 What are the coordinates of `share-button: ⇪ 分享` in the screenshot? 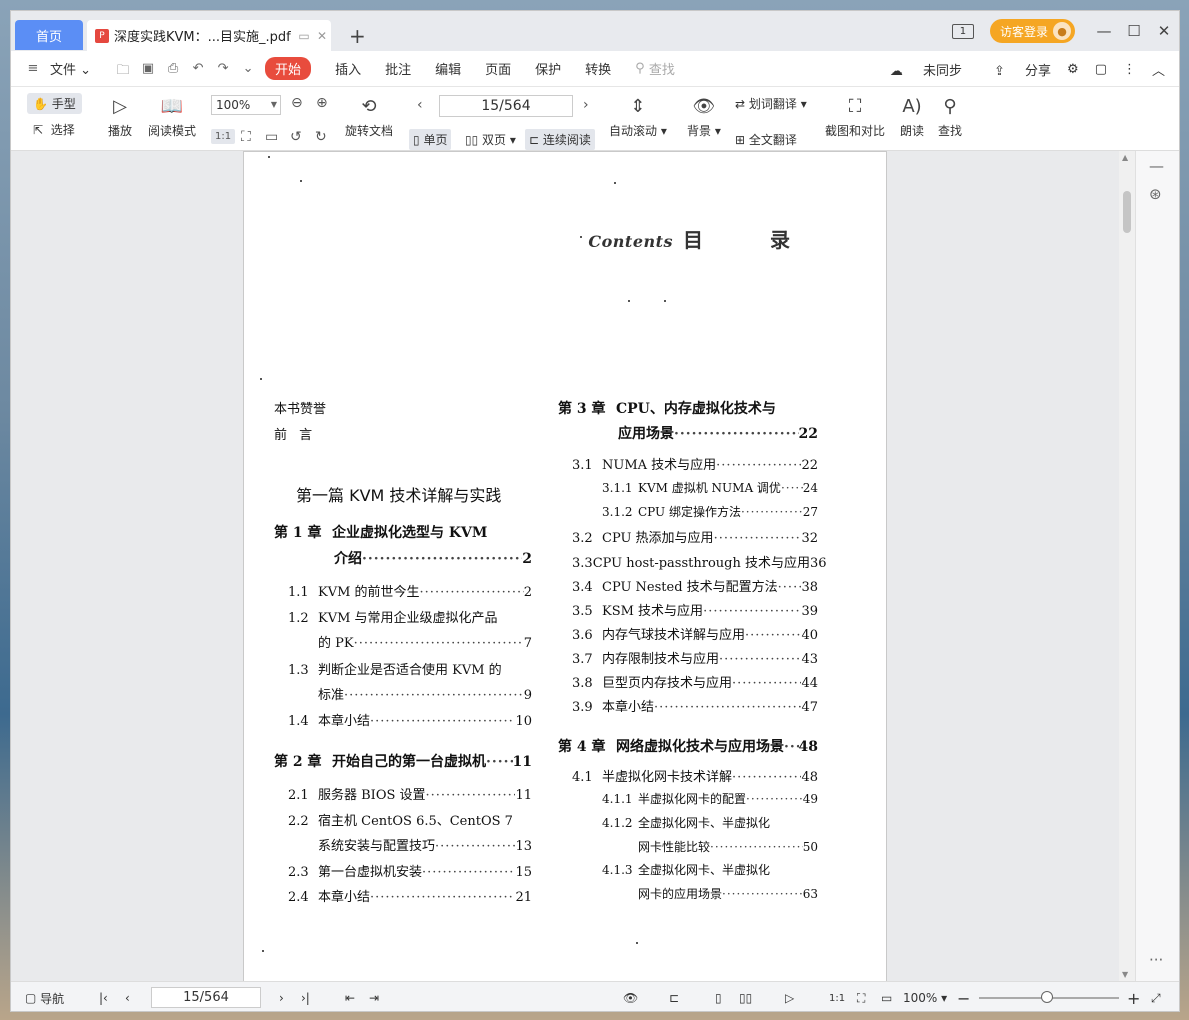 It's located at (1014, 69).